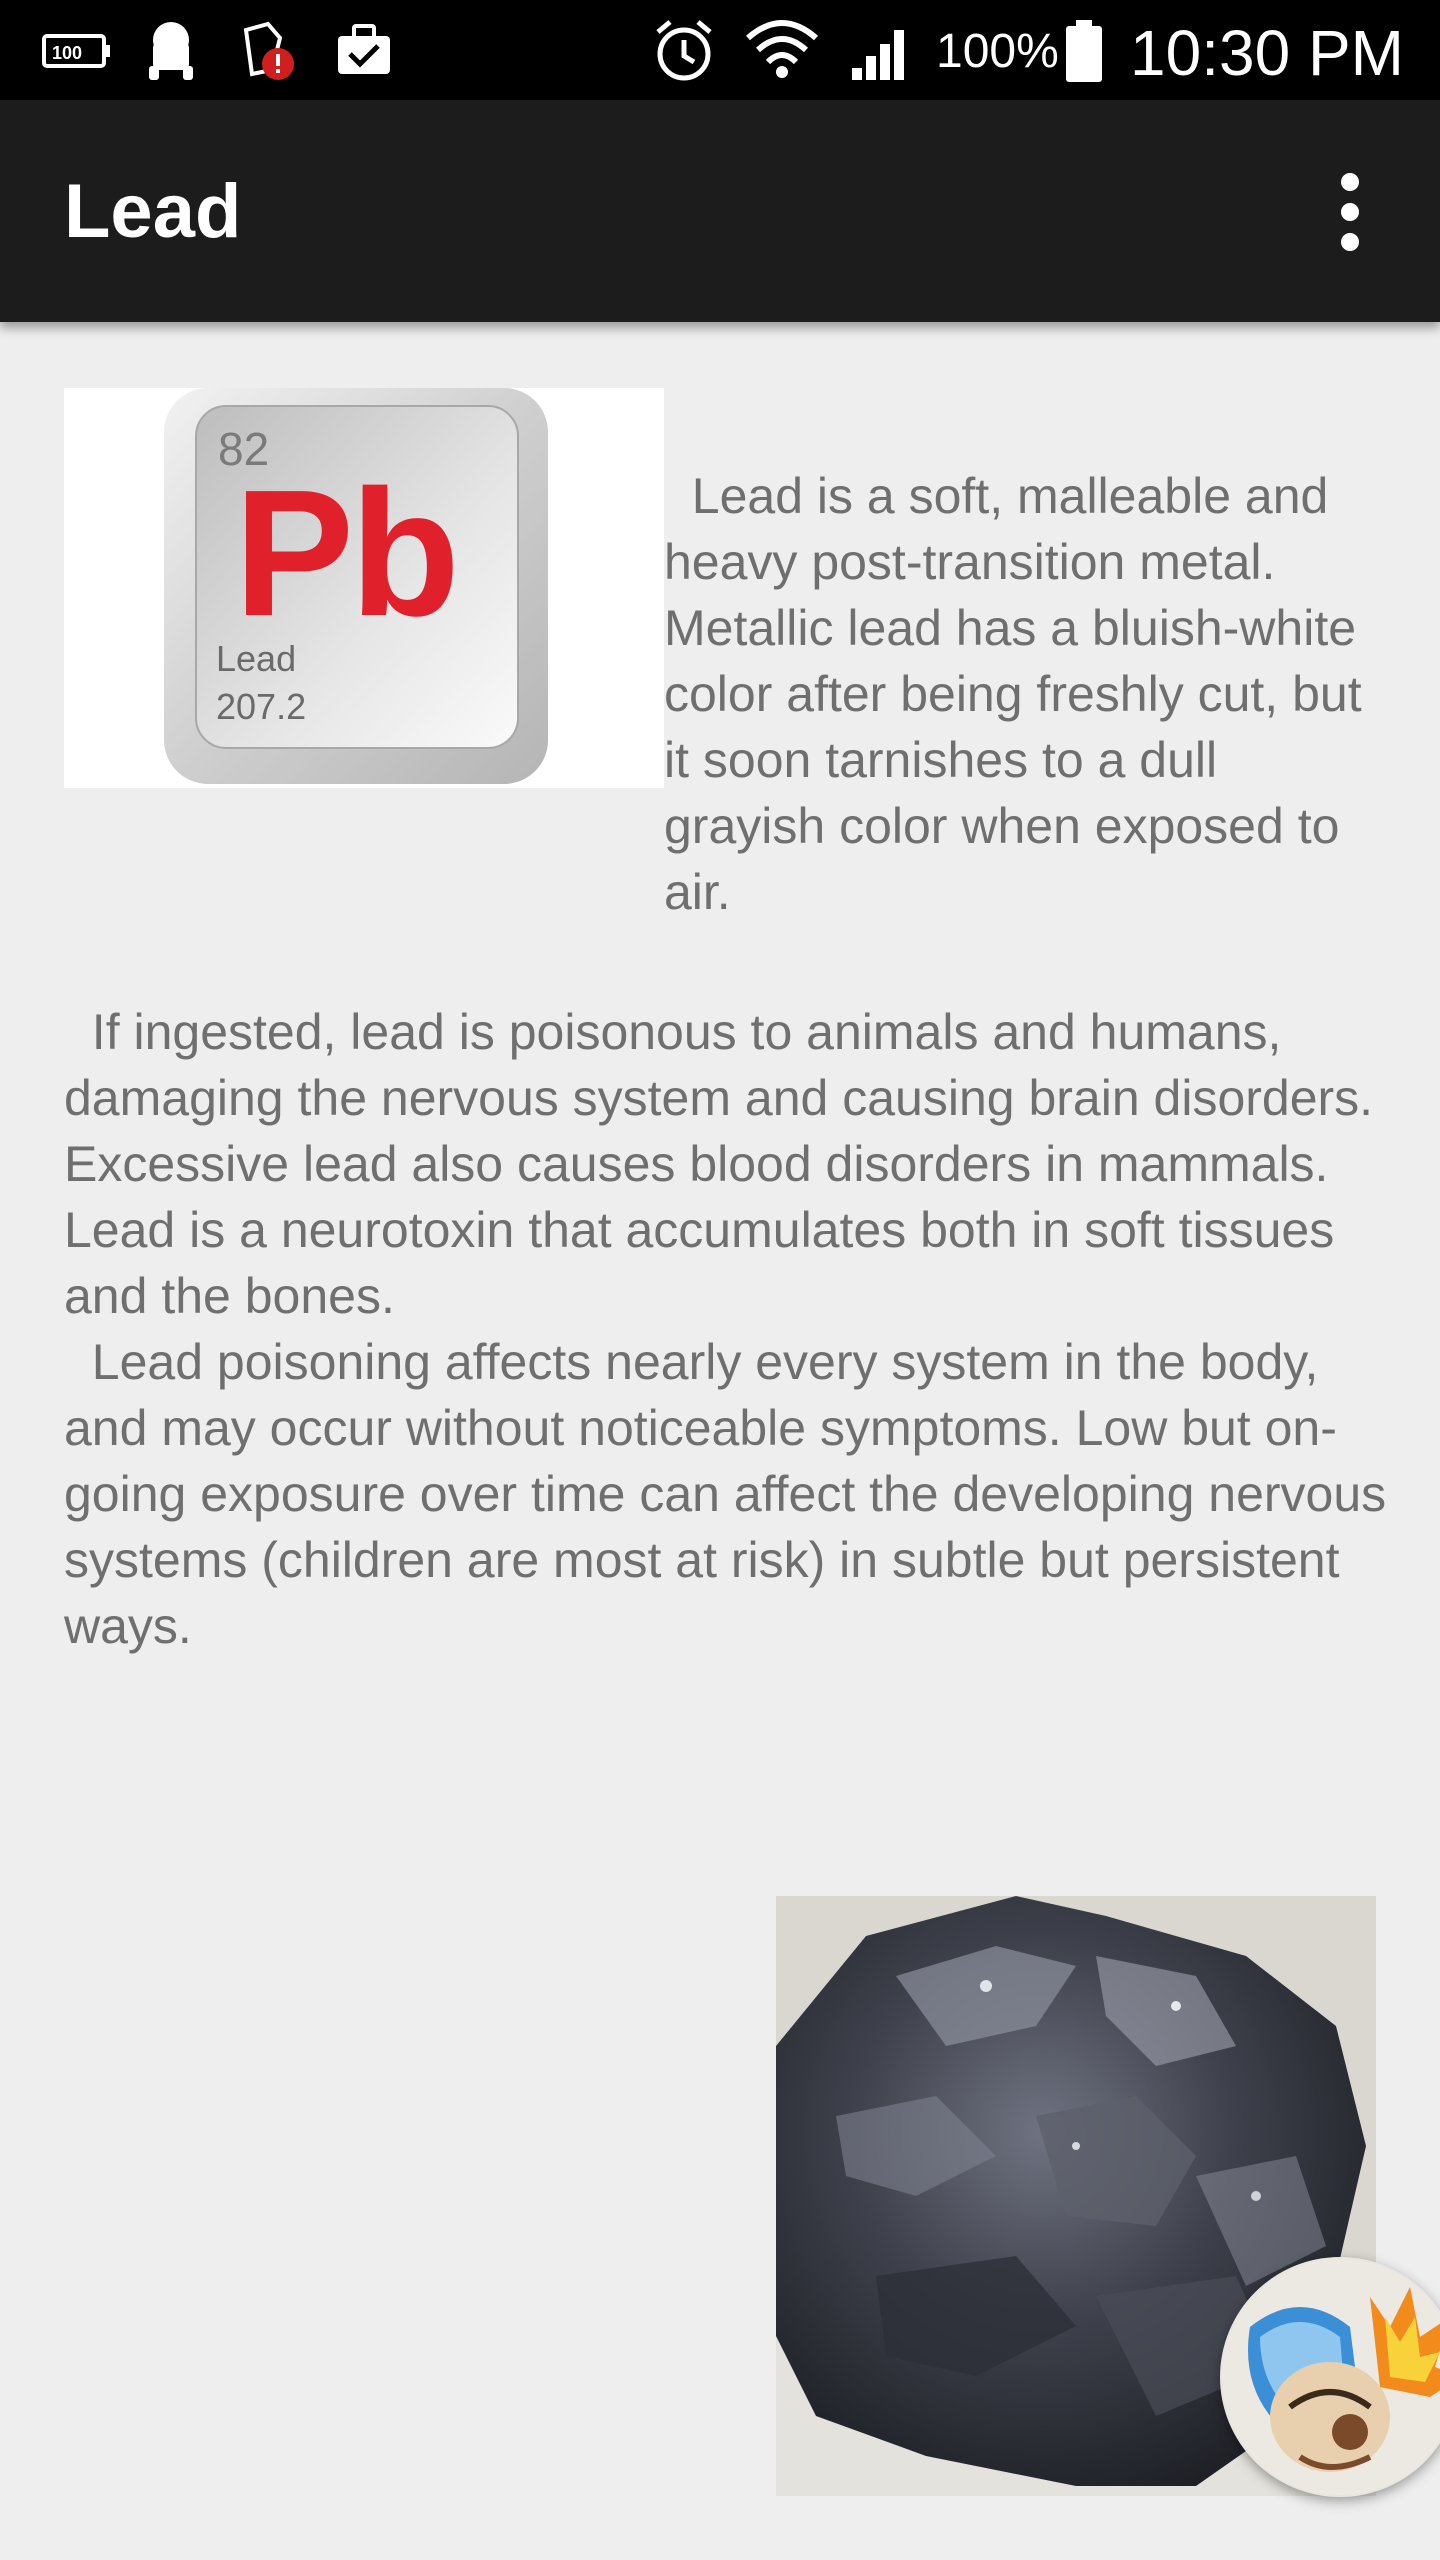 The height and width of the screenshot is (2560, 1440). Describe the element at coordinates (882, 54) in the screenshot. I see `signal-icon` at that location.